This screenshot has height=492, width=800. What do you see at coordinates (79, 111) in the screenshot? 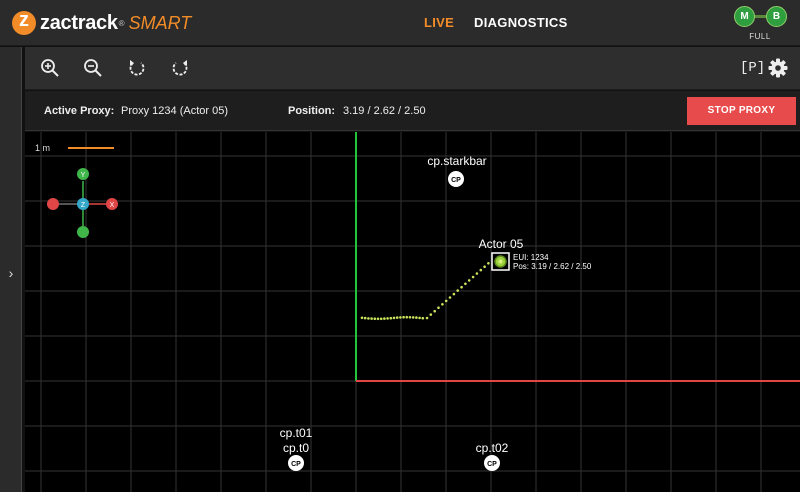
I see `active-proxy-label: Active Proxy:` at bounding box center [79, 111].